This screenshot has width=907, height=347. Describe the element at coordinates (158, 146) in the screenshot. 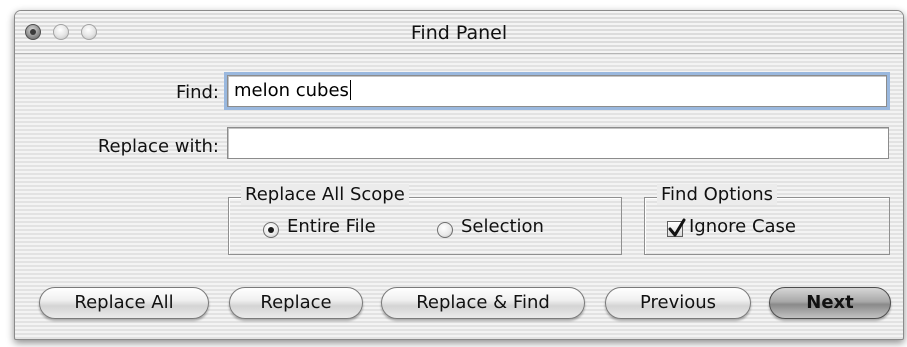

I see `replace-with-label: Replace with:` at that location.